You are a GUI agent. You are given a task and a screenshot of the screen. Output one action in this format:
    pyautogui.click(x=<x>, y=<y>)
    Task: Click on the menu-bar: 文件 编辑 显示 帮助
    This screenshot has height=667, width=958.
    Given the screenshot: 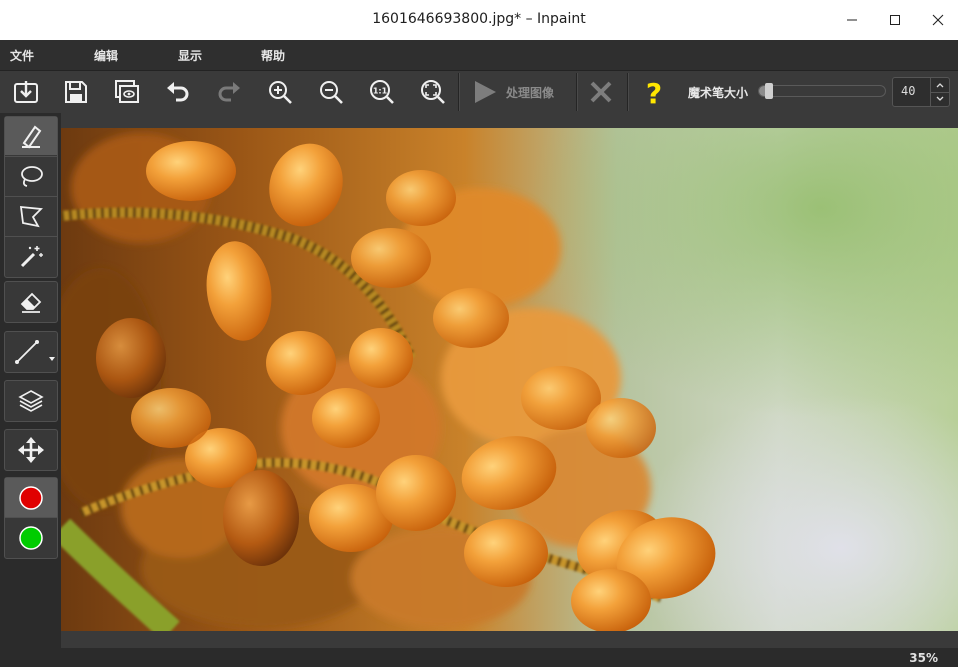 What is the action you would take?
    pyautogui.click(x=479, y=55)
    